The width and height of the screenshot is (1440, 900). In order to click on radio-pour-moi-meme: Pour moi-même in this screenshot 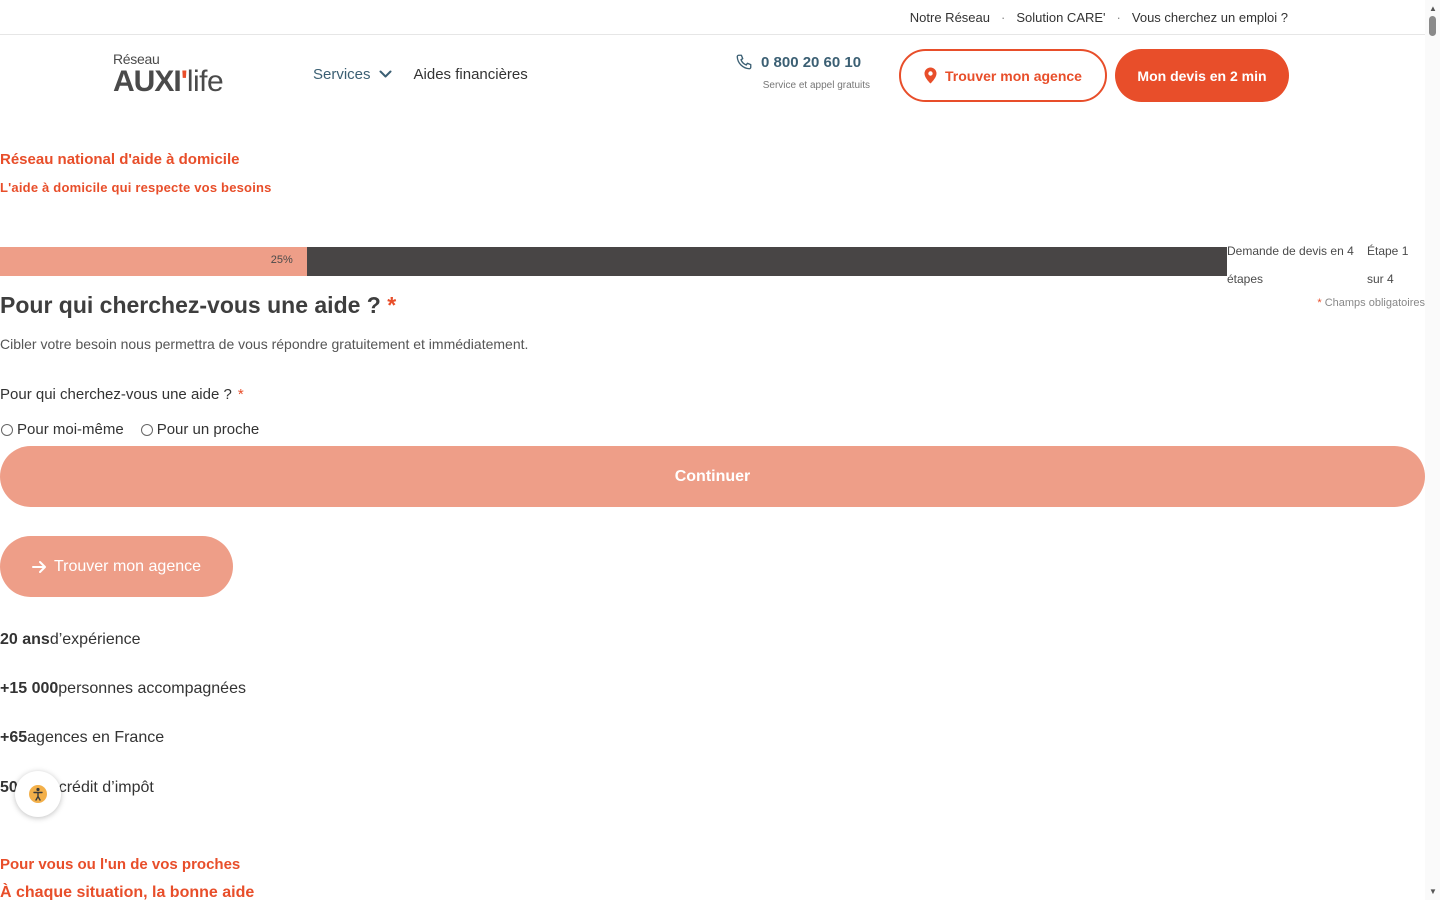, I will do `click(62, 429)`.